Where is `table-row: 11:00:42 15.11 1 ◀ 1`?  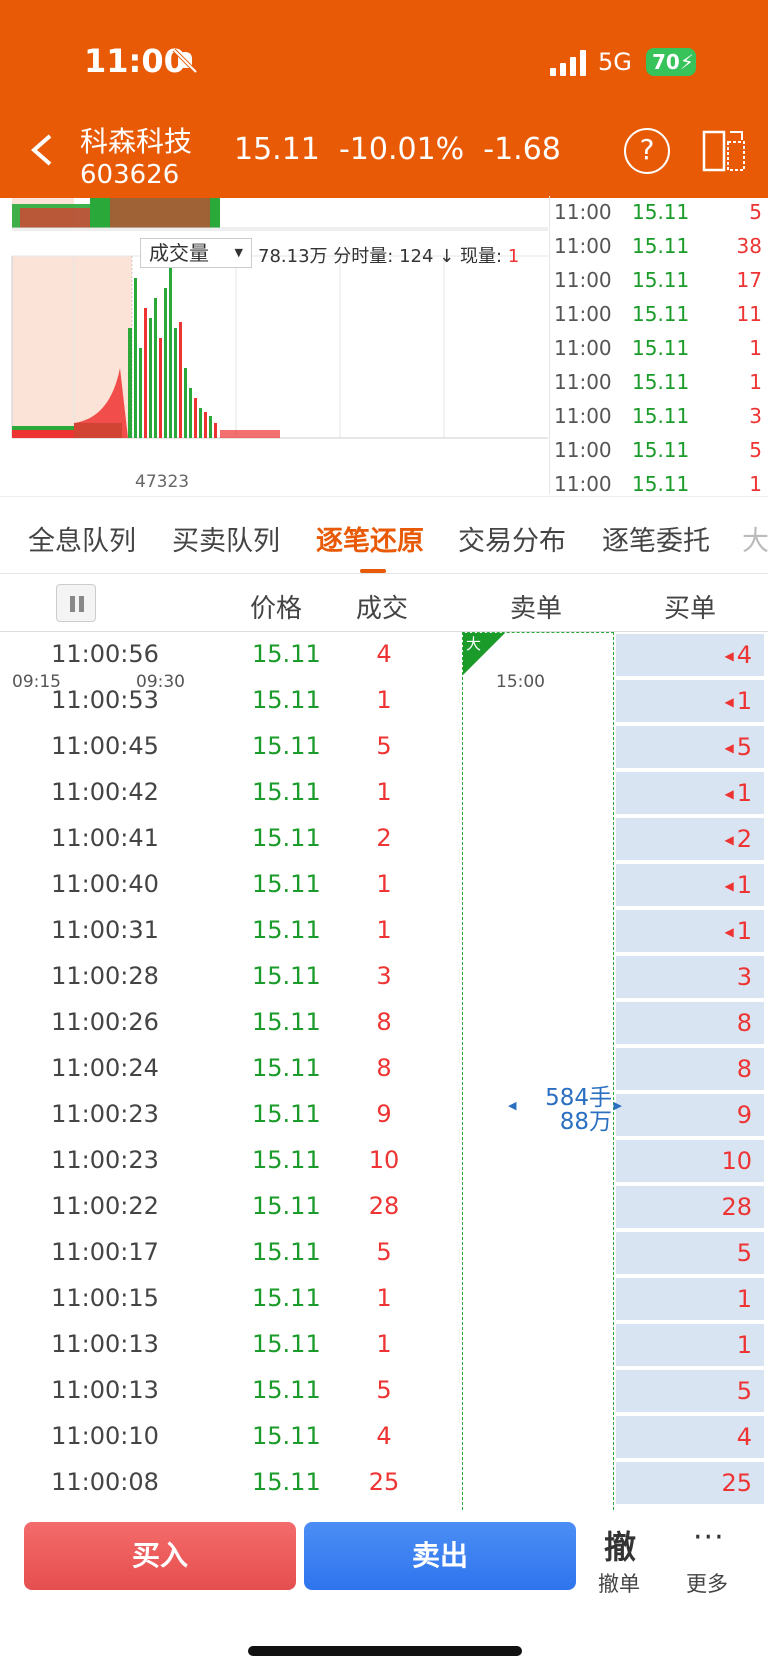 table-row: 11:00:42 15.11 1 ◀ 1 is located at coordinates (384, 793).